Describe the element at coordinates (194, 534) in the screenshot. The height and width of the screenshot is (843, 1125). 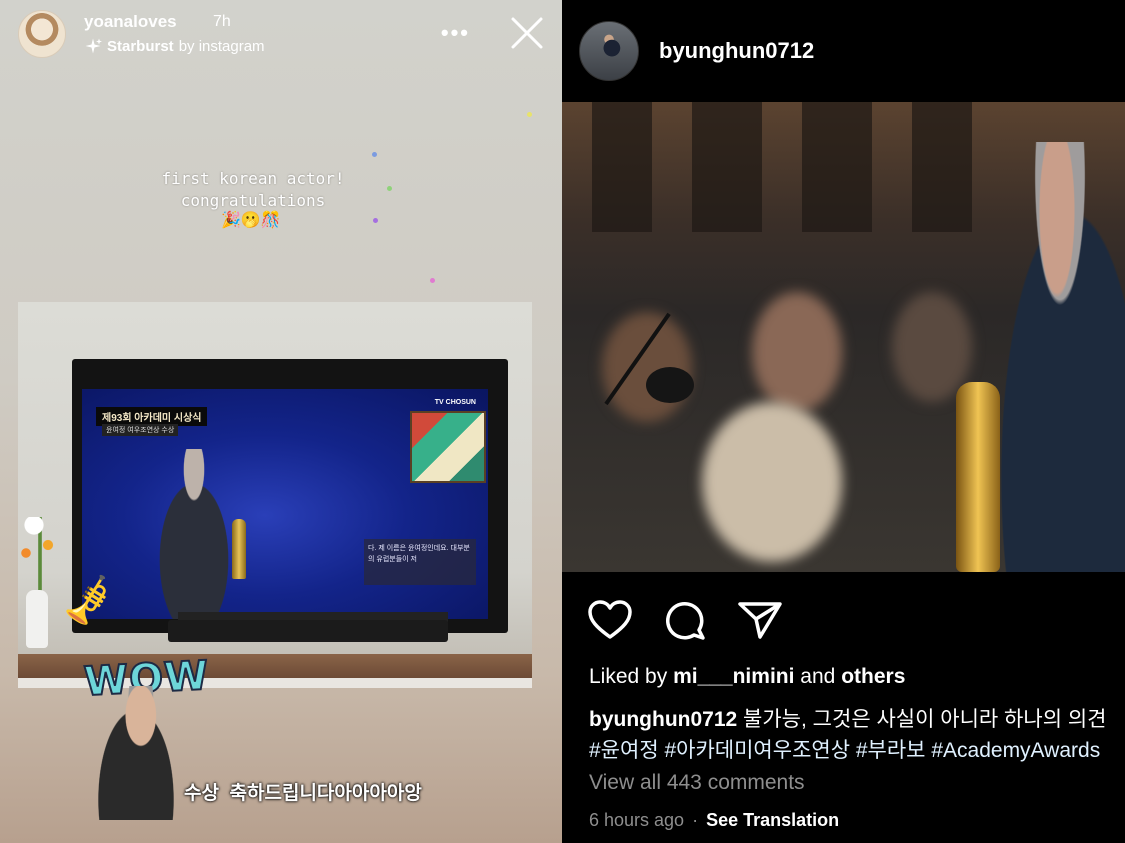
I see `tv-person` at that location.